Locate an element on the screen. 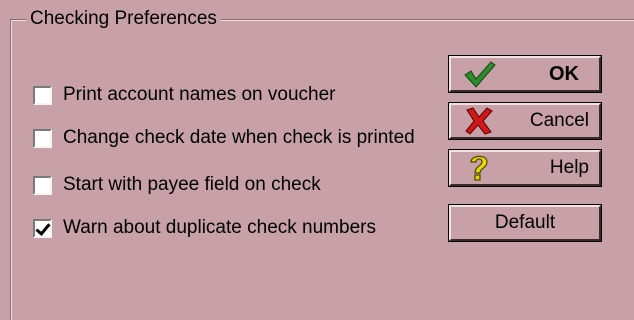 The image size is (634, 320). check-icon is located at coordinates (479, 74).